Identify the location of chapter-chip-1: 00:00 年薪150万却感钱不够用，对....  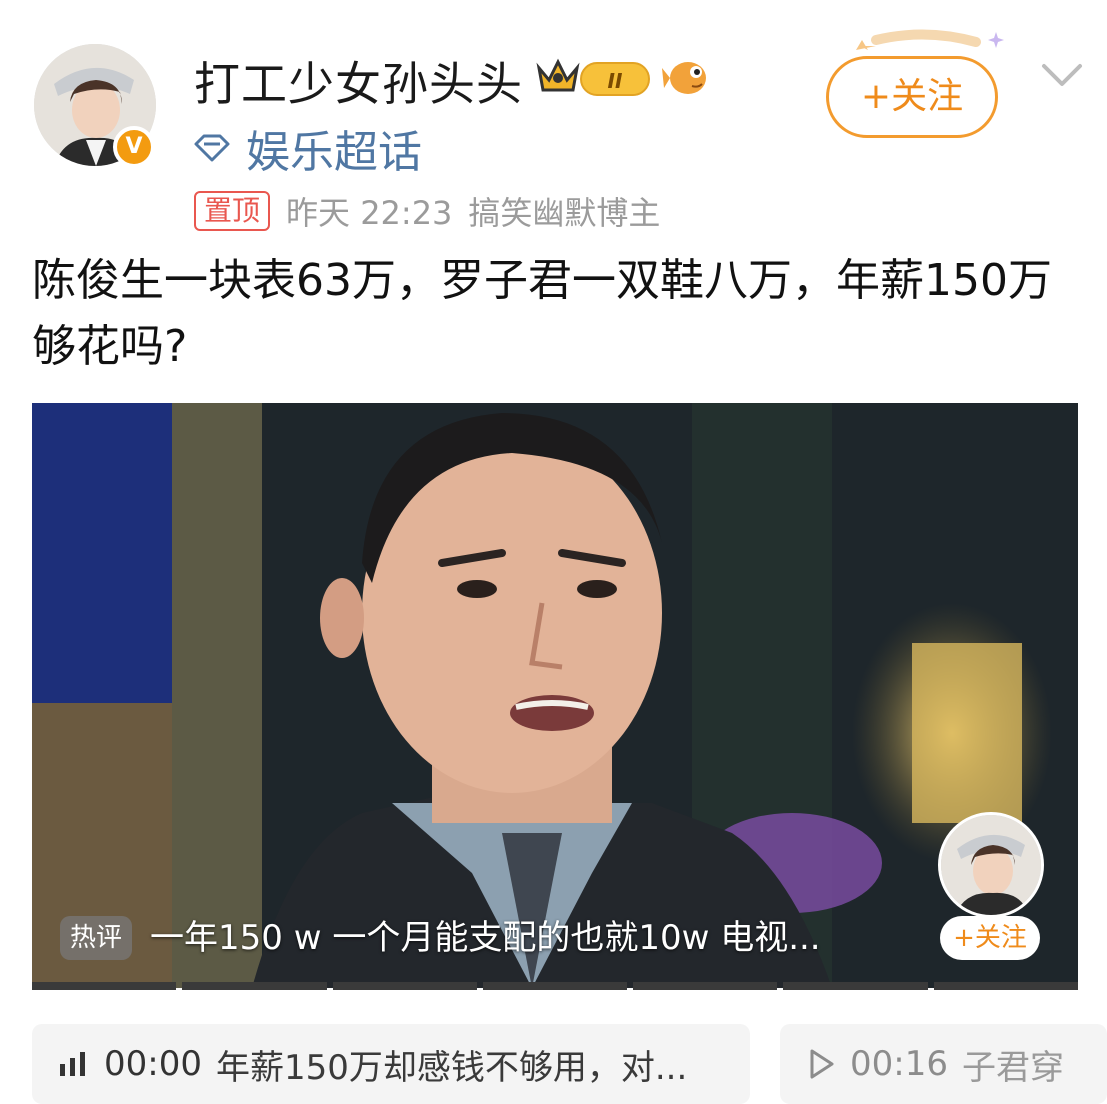
(391, 1064).